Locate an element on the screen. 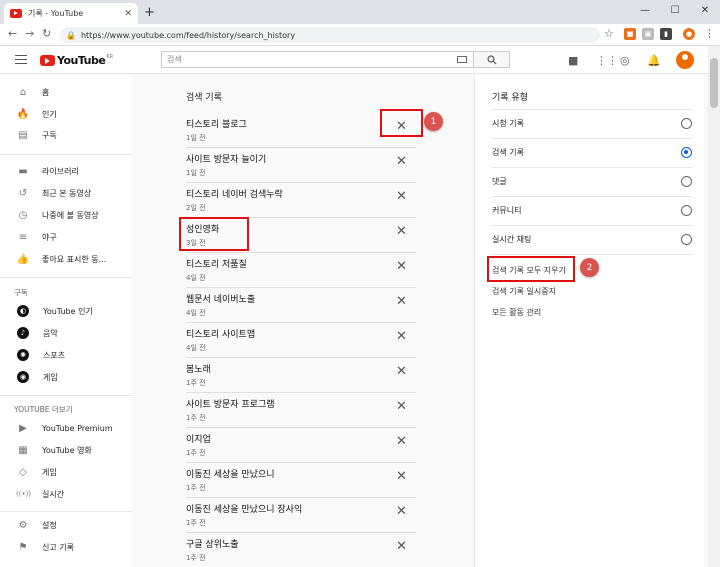  sidebar-item-gaming-channel: ◉ 게임 is located at coordinates (66, 377).